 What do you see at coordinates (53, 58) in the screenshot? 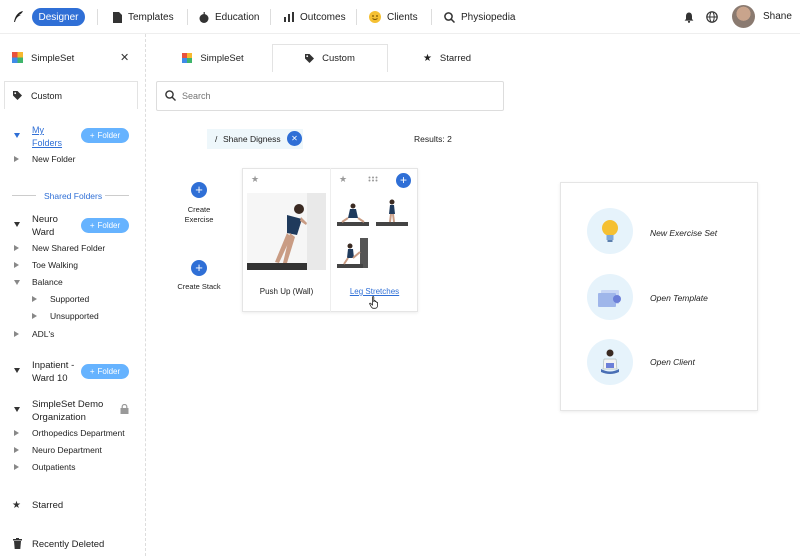
I see `sidebar-app-name: SimpleSet` at bounding box center [53, 58].